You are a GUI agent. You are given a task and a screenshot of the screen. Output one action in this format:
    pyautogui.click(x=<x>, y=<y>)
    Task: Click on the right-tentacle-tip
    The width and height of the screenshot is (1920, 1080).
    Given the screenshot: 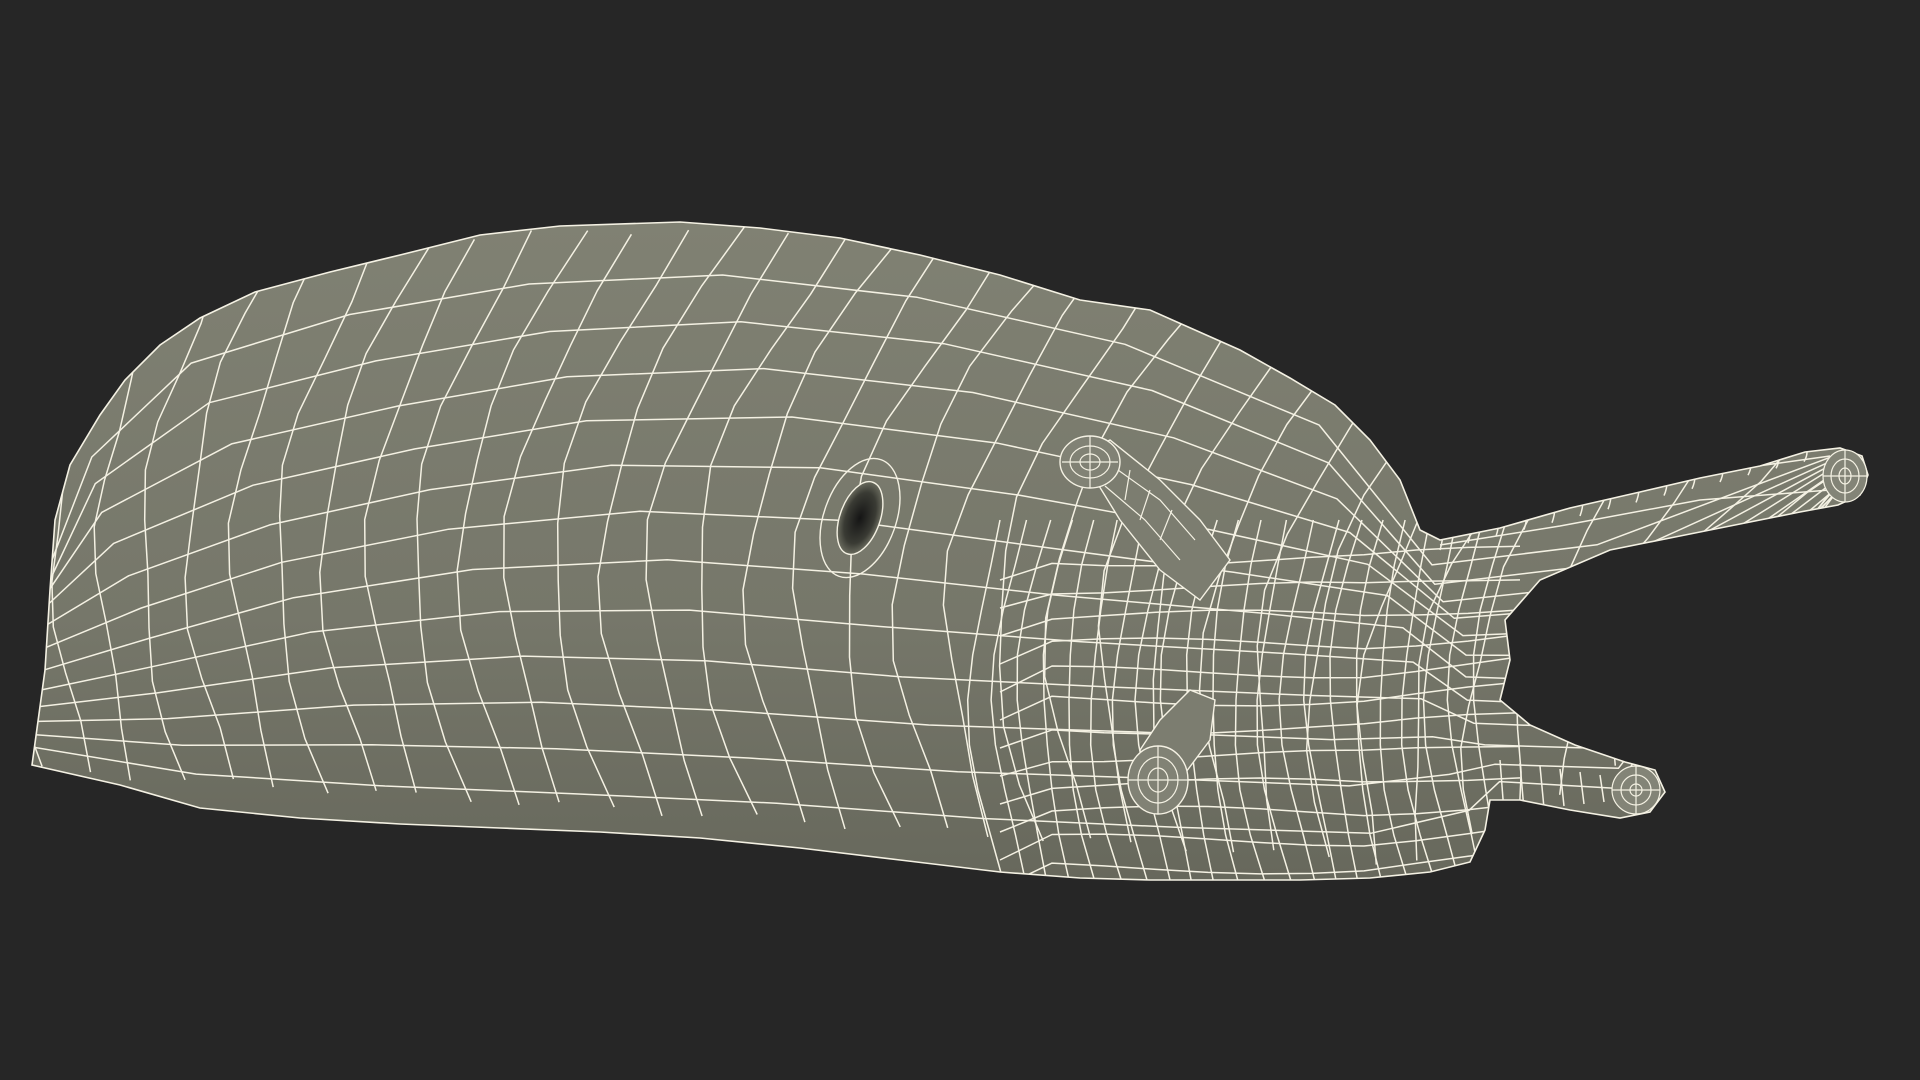 What is the action you would take?
    pyautogui.click(x=1845, y=476)
    